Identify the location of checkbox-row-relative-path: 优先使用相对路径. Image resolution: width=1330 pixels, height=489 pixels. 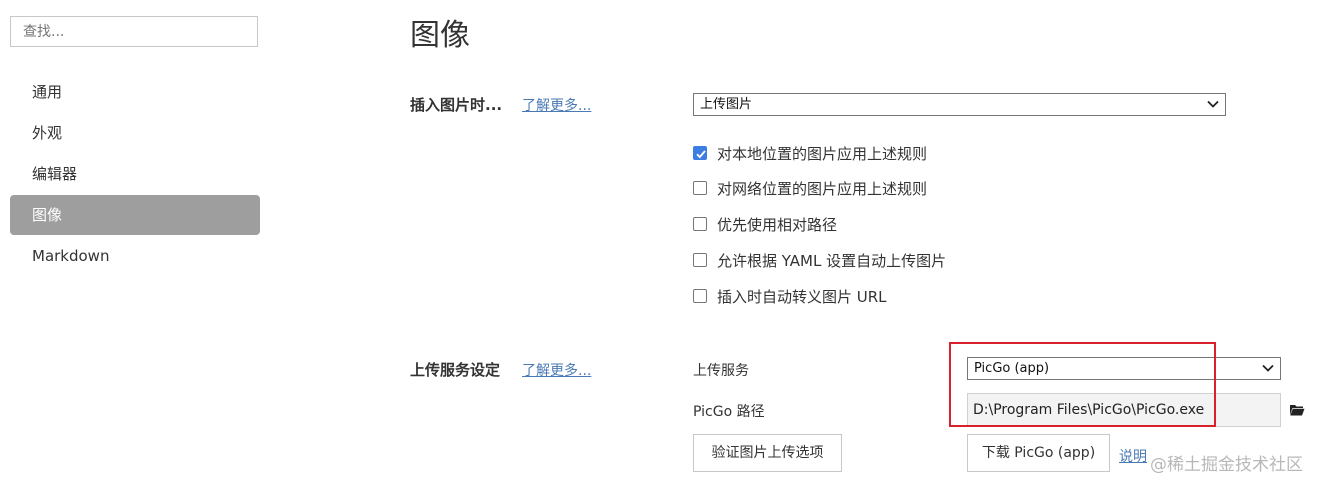
(765, 224).